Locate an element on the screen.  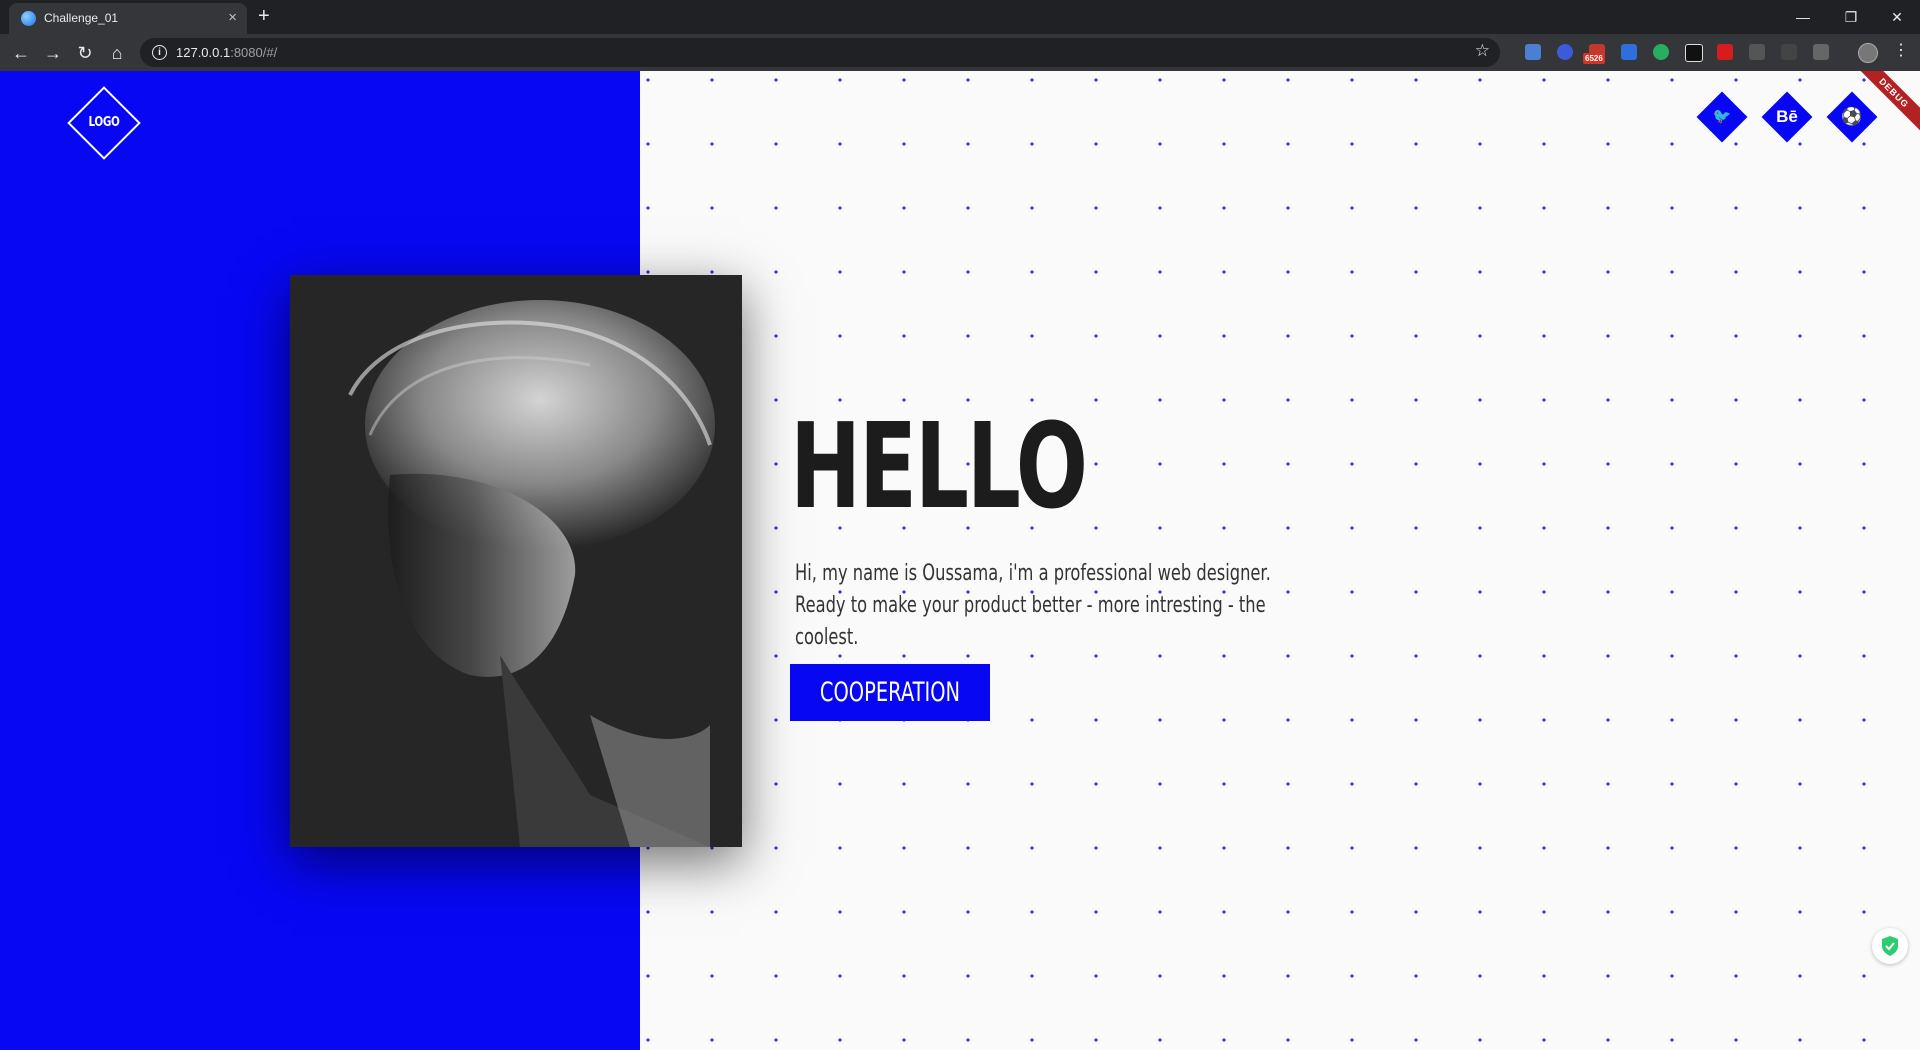
behance-icon: Bē is located at coordinates (1787, 116).